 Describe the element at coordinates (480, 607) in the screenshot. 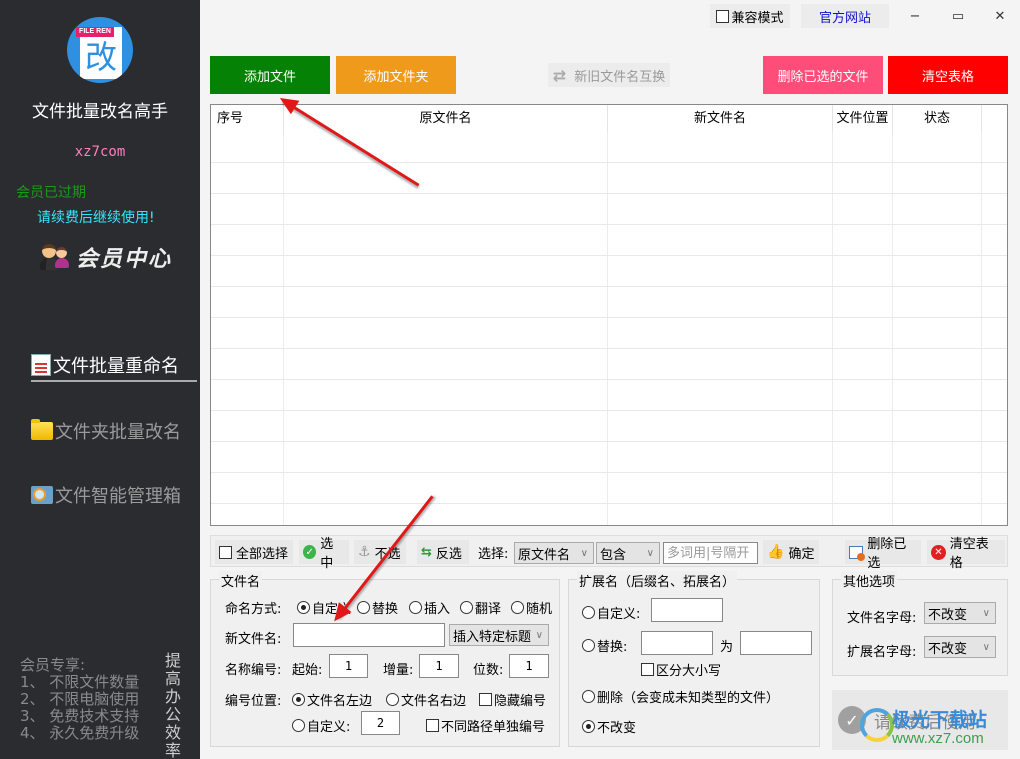

I see `mode-radio-translate: 翻译` at that location.